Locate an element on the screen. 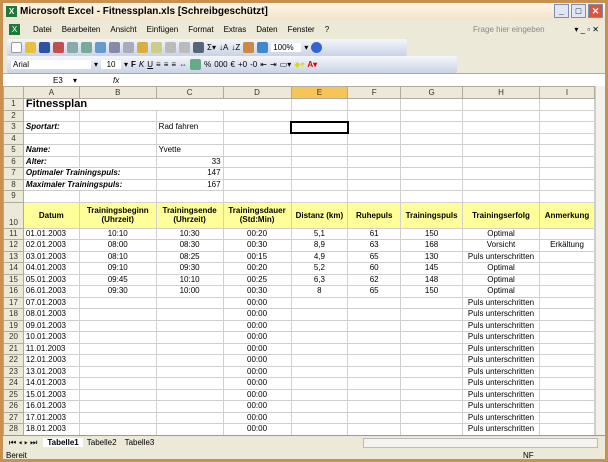  cell: 10:10 is located at coordinates (189, 279).